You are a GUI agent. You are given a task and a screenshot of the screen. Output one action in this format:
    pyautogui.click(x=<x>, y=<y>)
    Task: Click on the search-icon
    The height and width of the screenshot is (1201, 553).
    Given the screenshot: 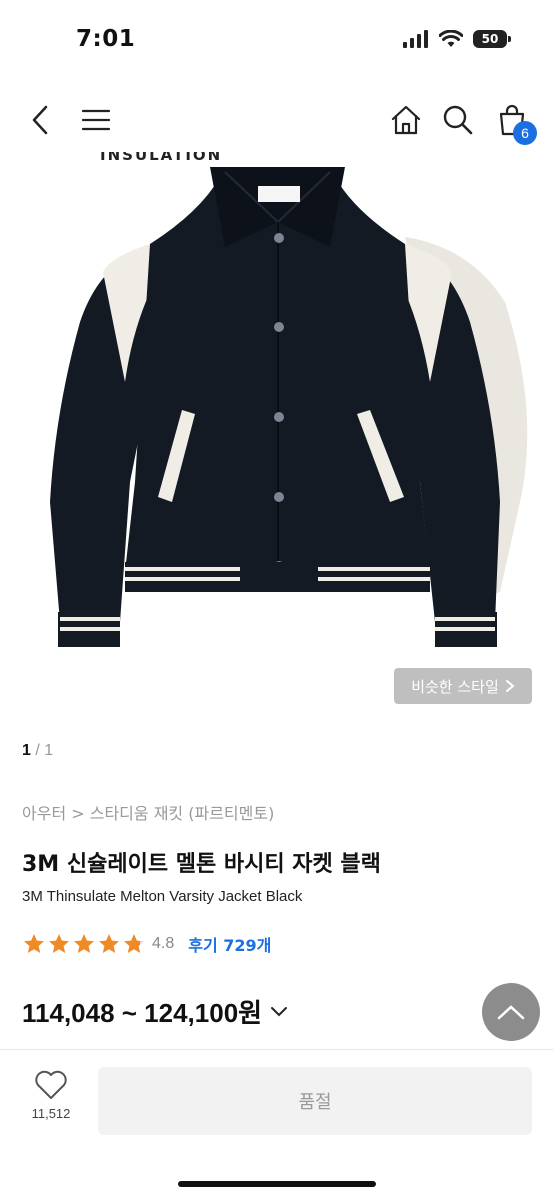 What is the action you would take?
    pyautogui.click(x=458, y=120)
    